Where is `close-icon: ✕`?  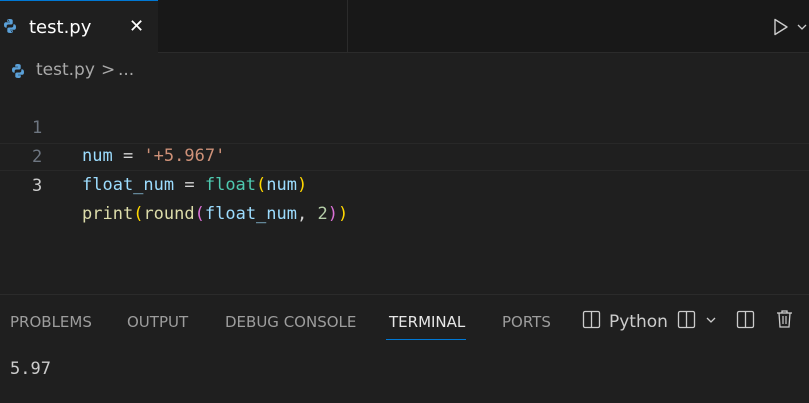 close-icon: ✕ is located at coordinates (136, 27).